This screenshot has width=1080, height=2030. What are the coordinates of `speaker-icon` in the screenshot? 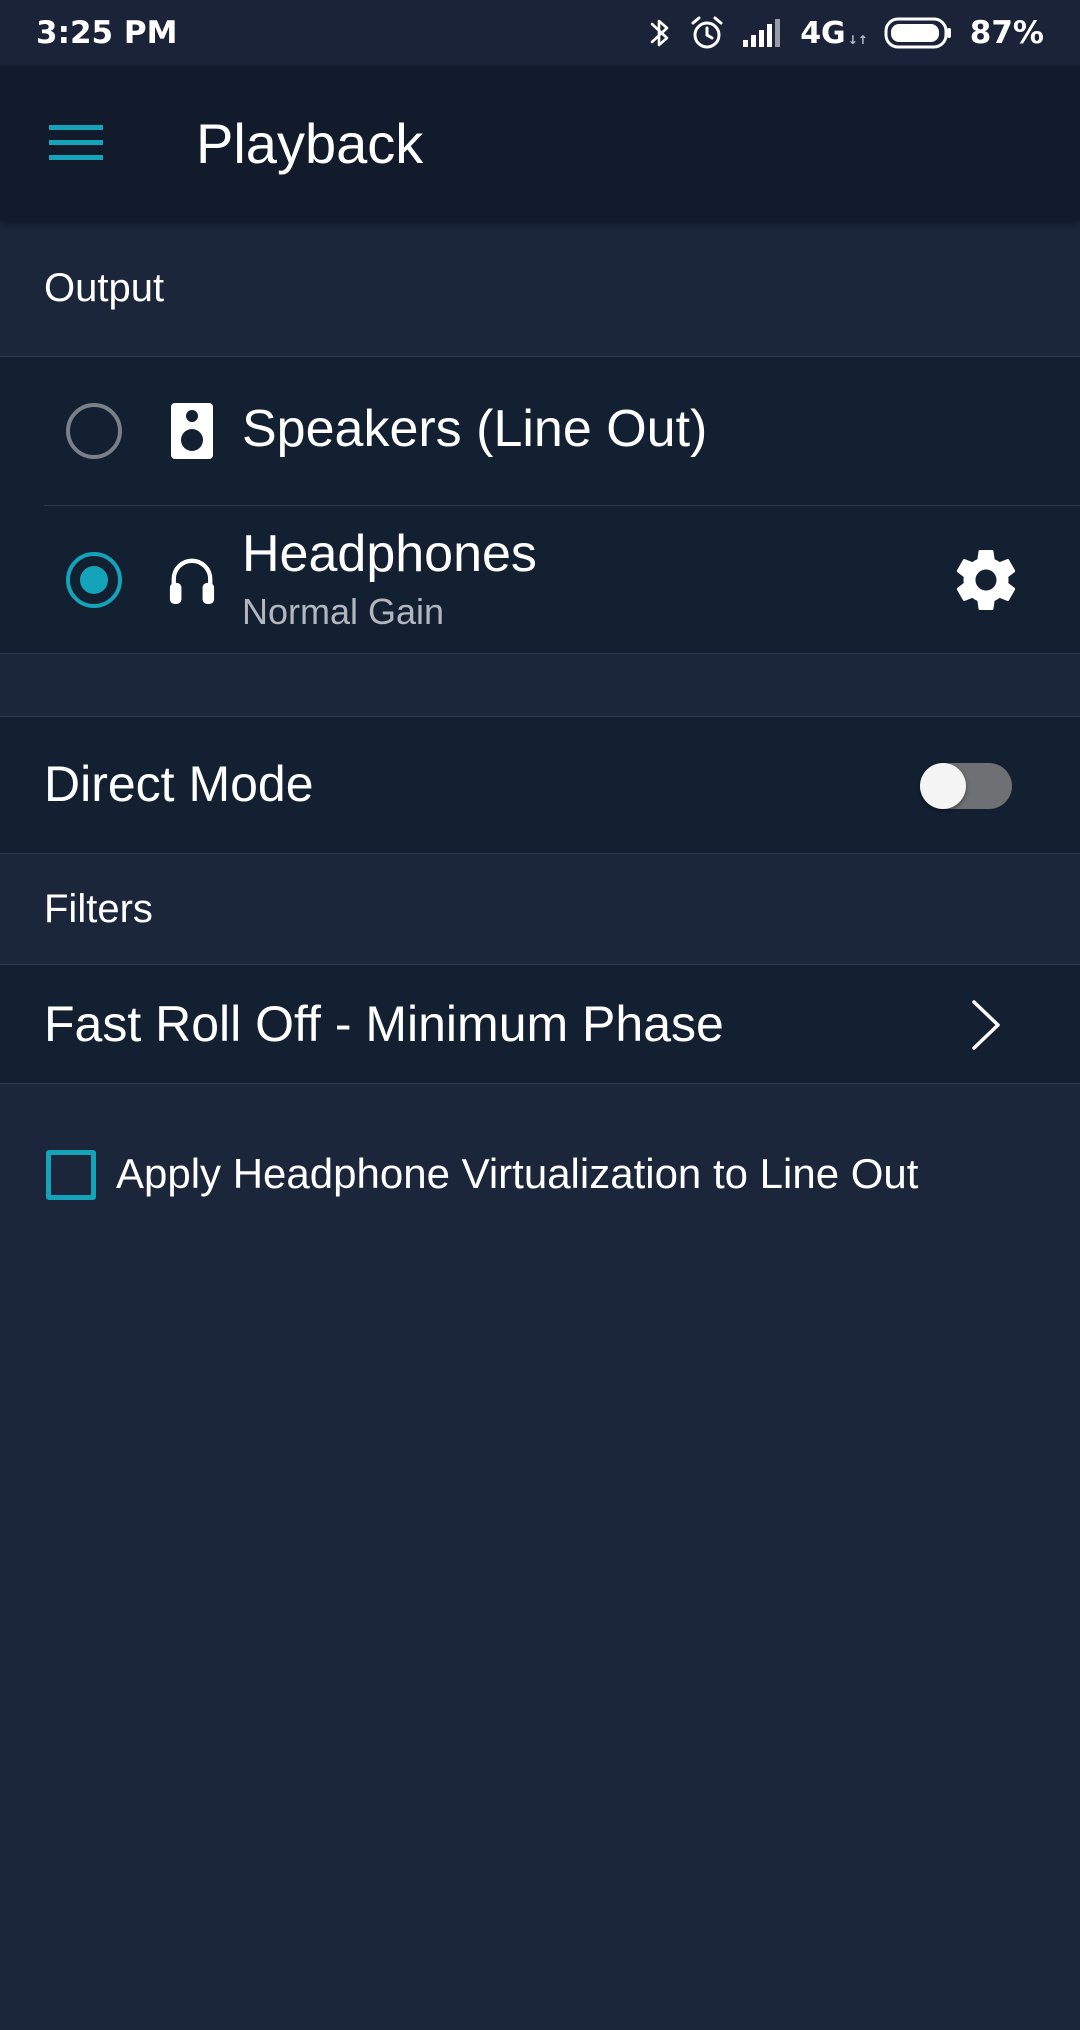 It's located at (192, 431).